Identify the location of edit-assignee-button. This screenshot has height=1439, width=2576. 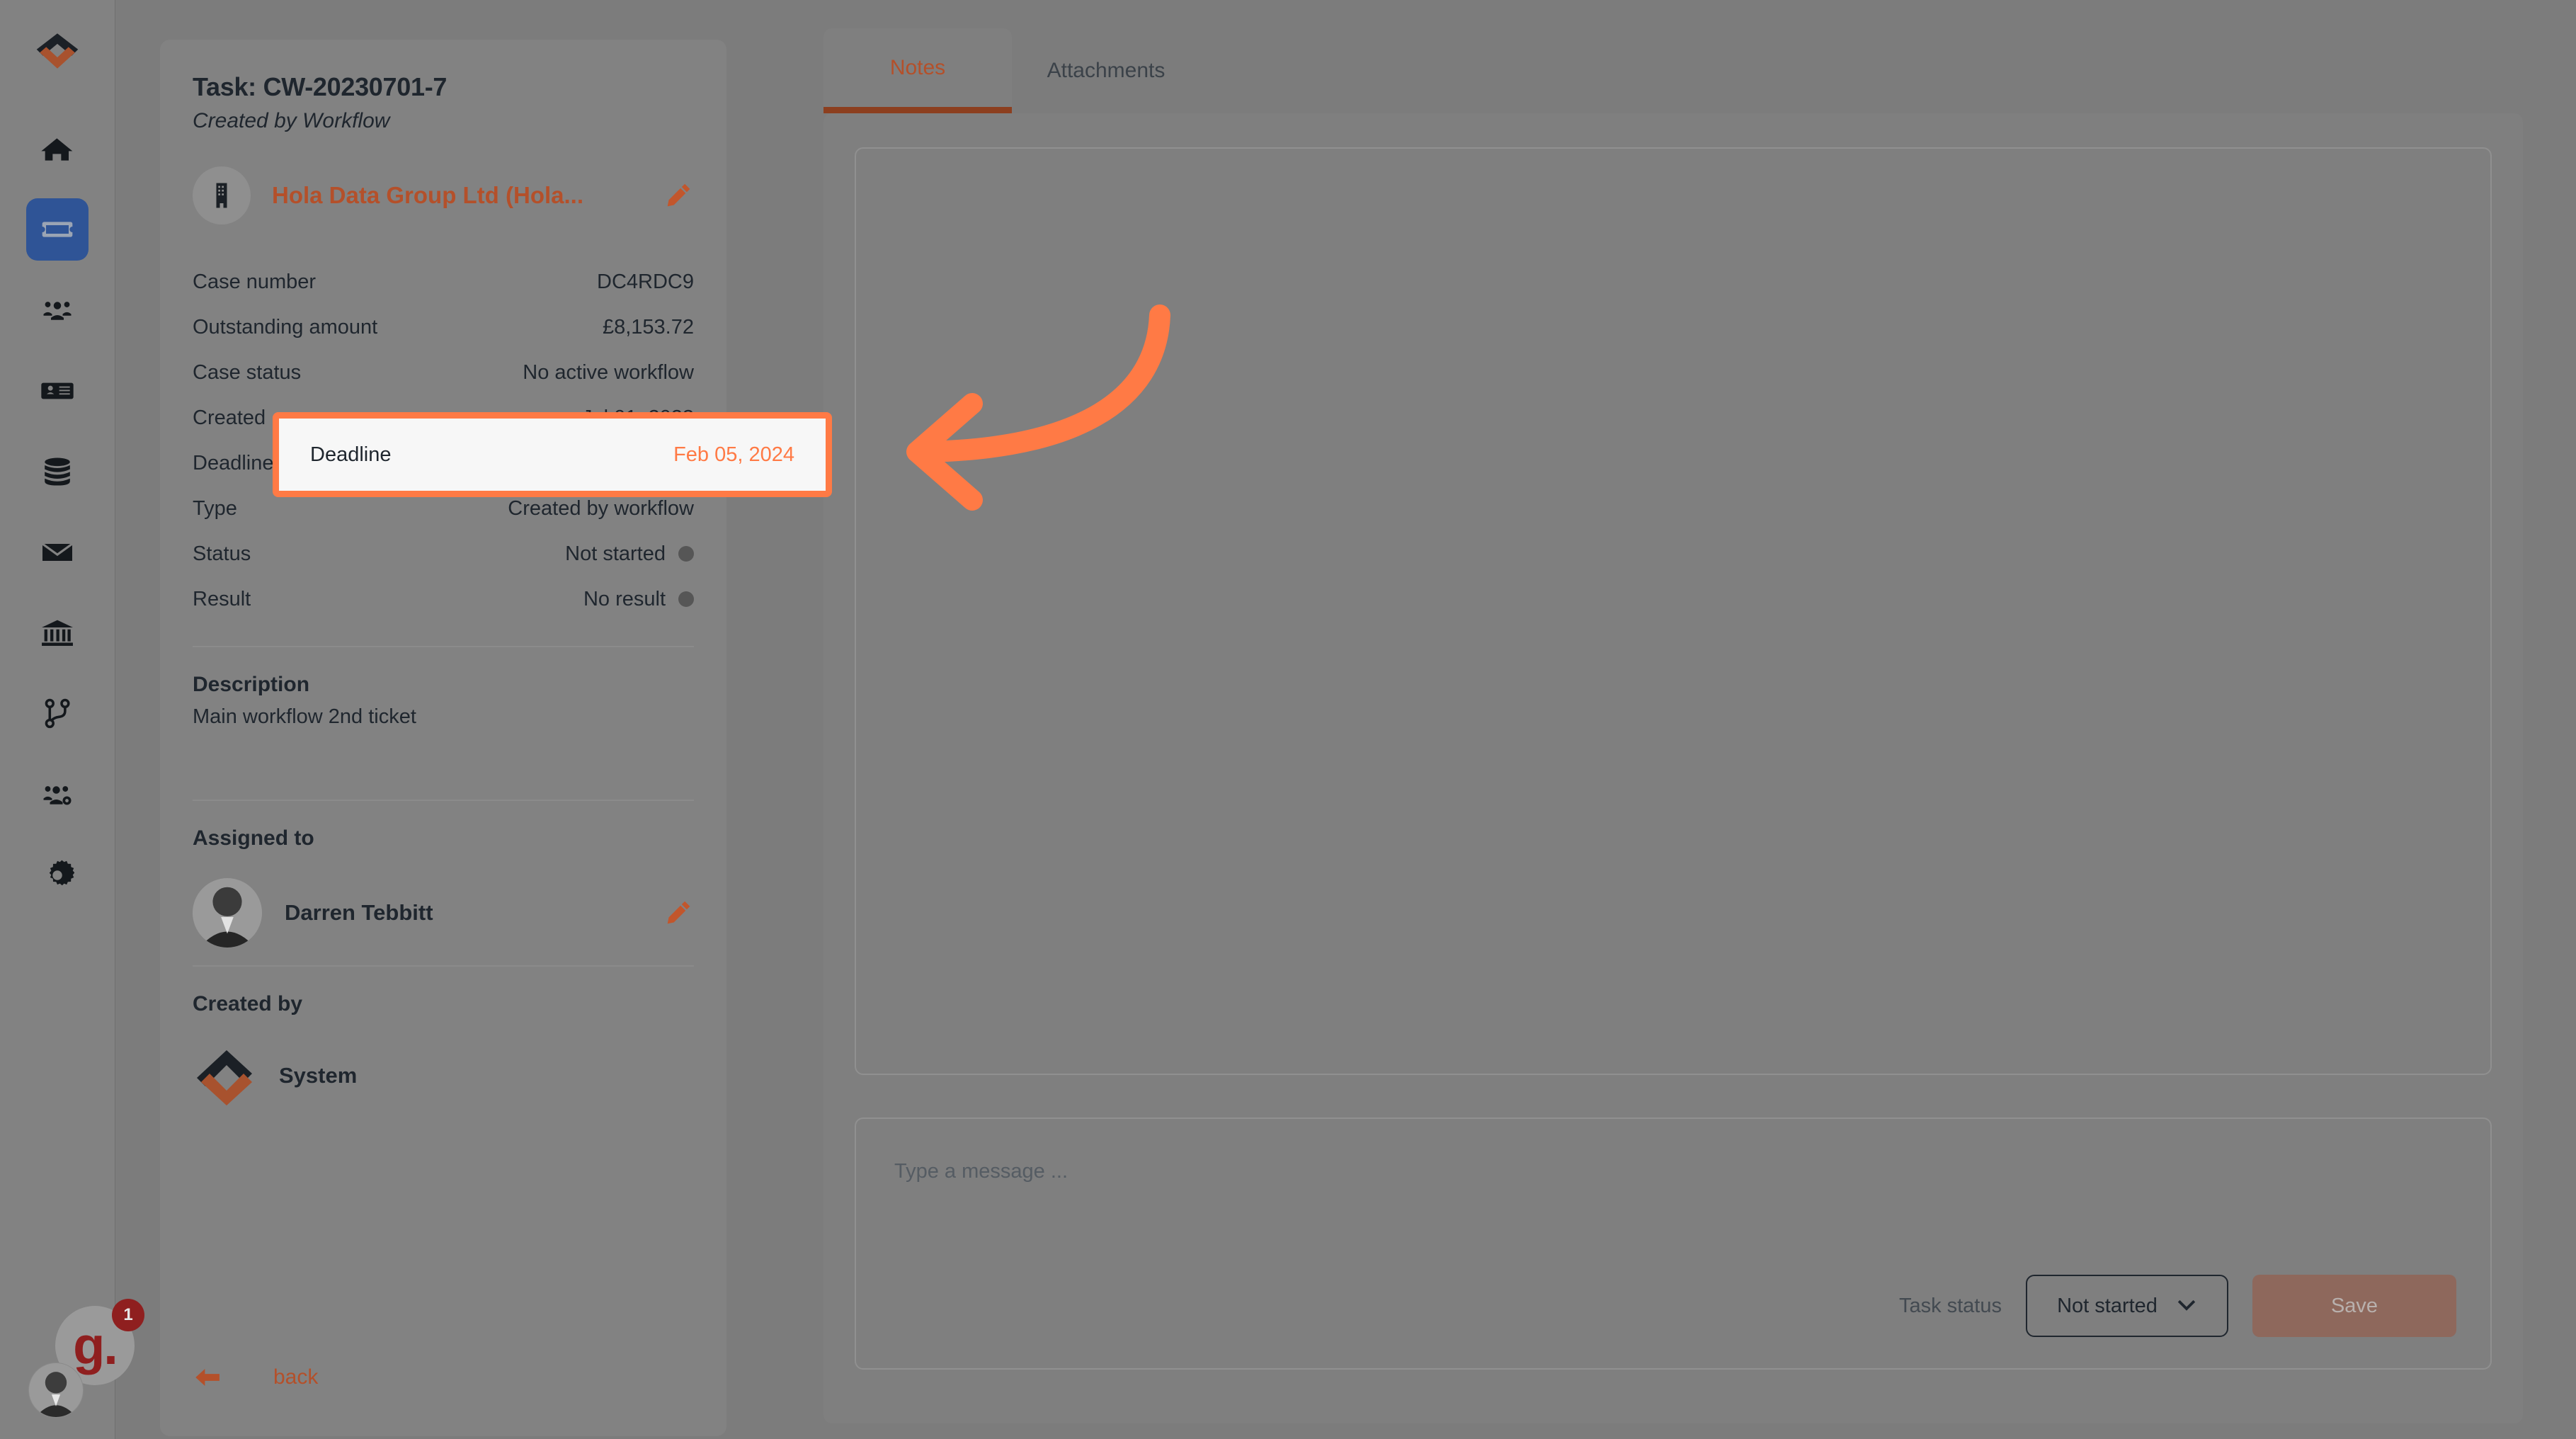
(678, 912).